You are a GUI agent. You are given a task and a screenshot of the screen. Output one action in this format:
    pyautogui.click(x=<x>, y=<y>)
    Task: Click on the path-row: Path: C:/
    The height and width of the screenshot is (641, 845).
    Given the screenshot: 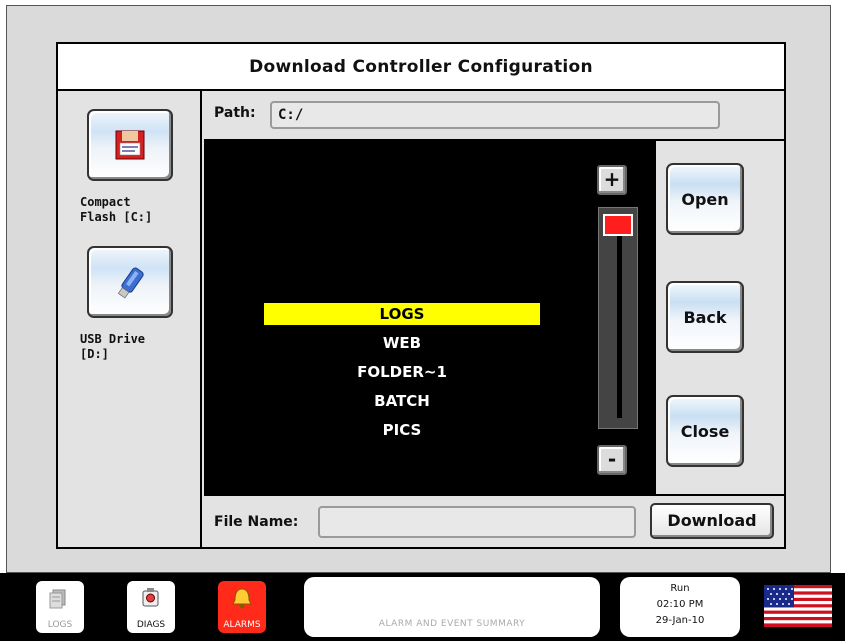 What is the action you would take?
    pyautogui.click(x=494, y=116)
    